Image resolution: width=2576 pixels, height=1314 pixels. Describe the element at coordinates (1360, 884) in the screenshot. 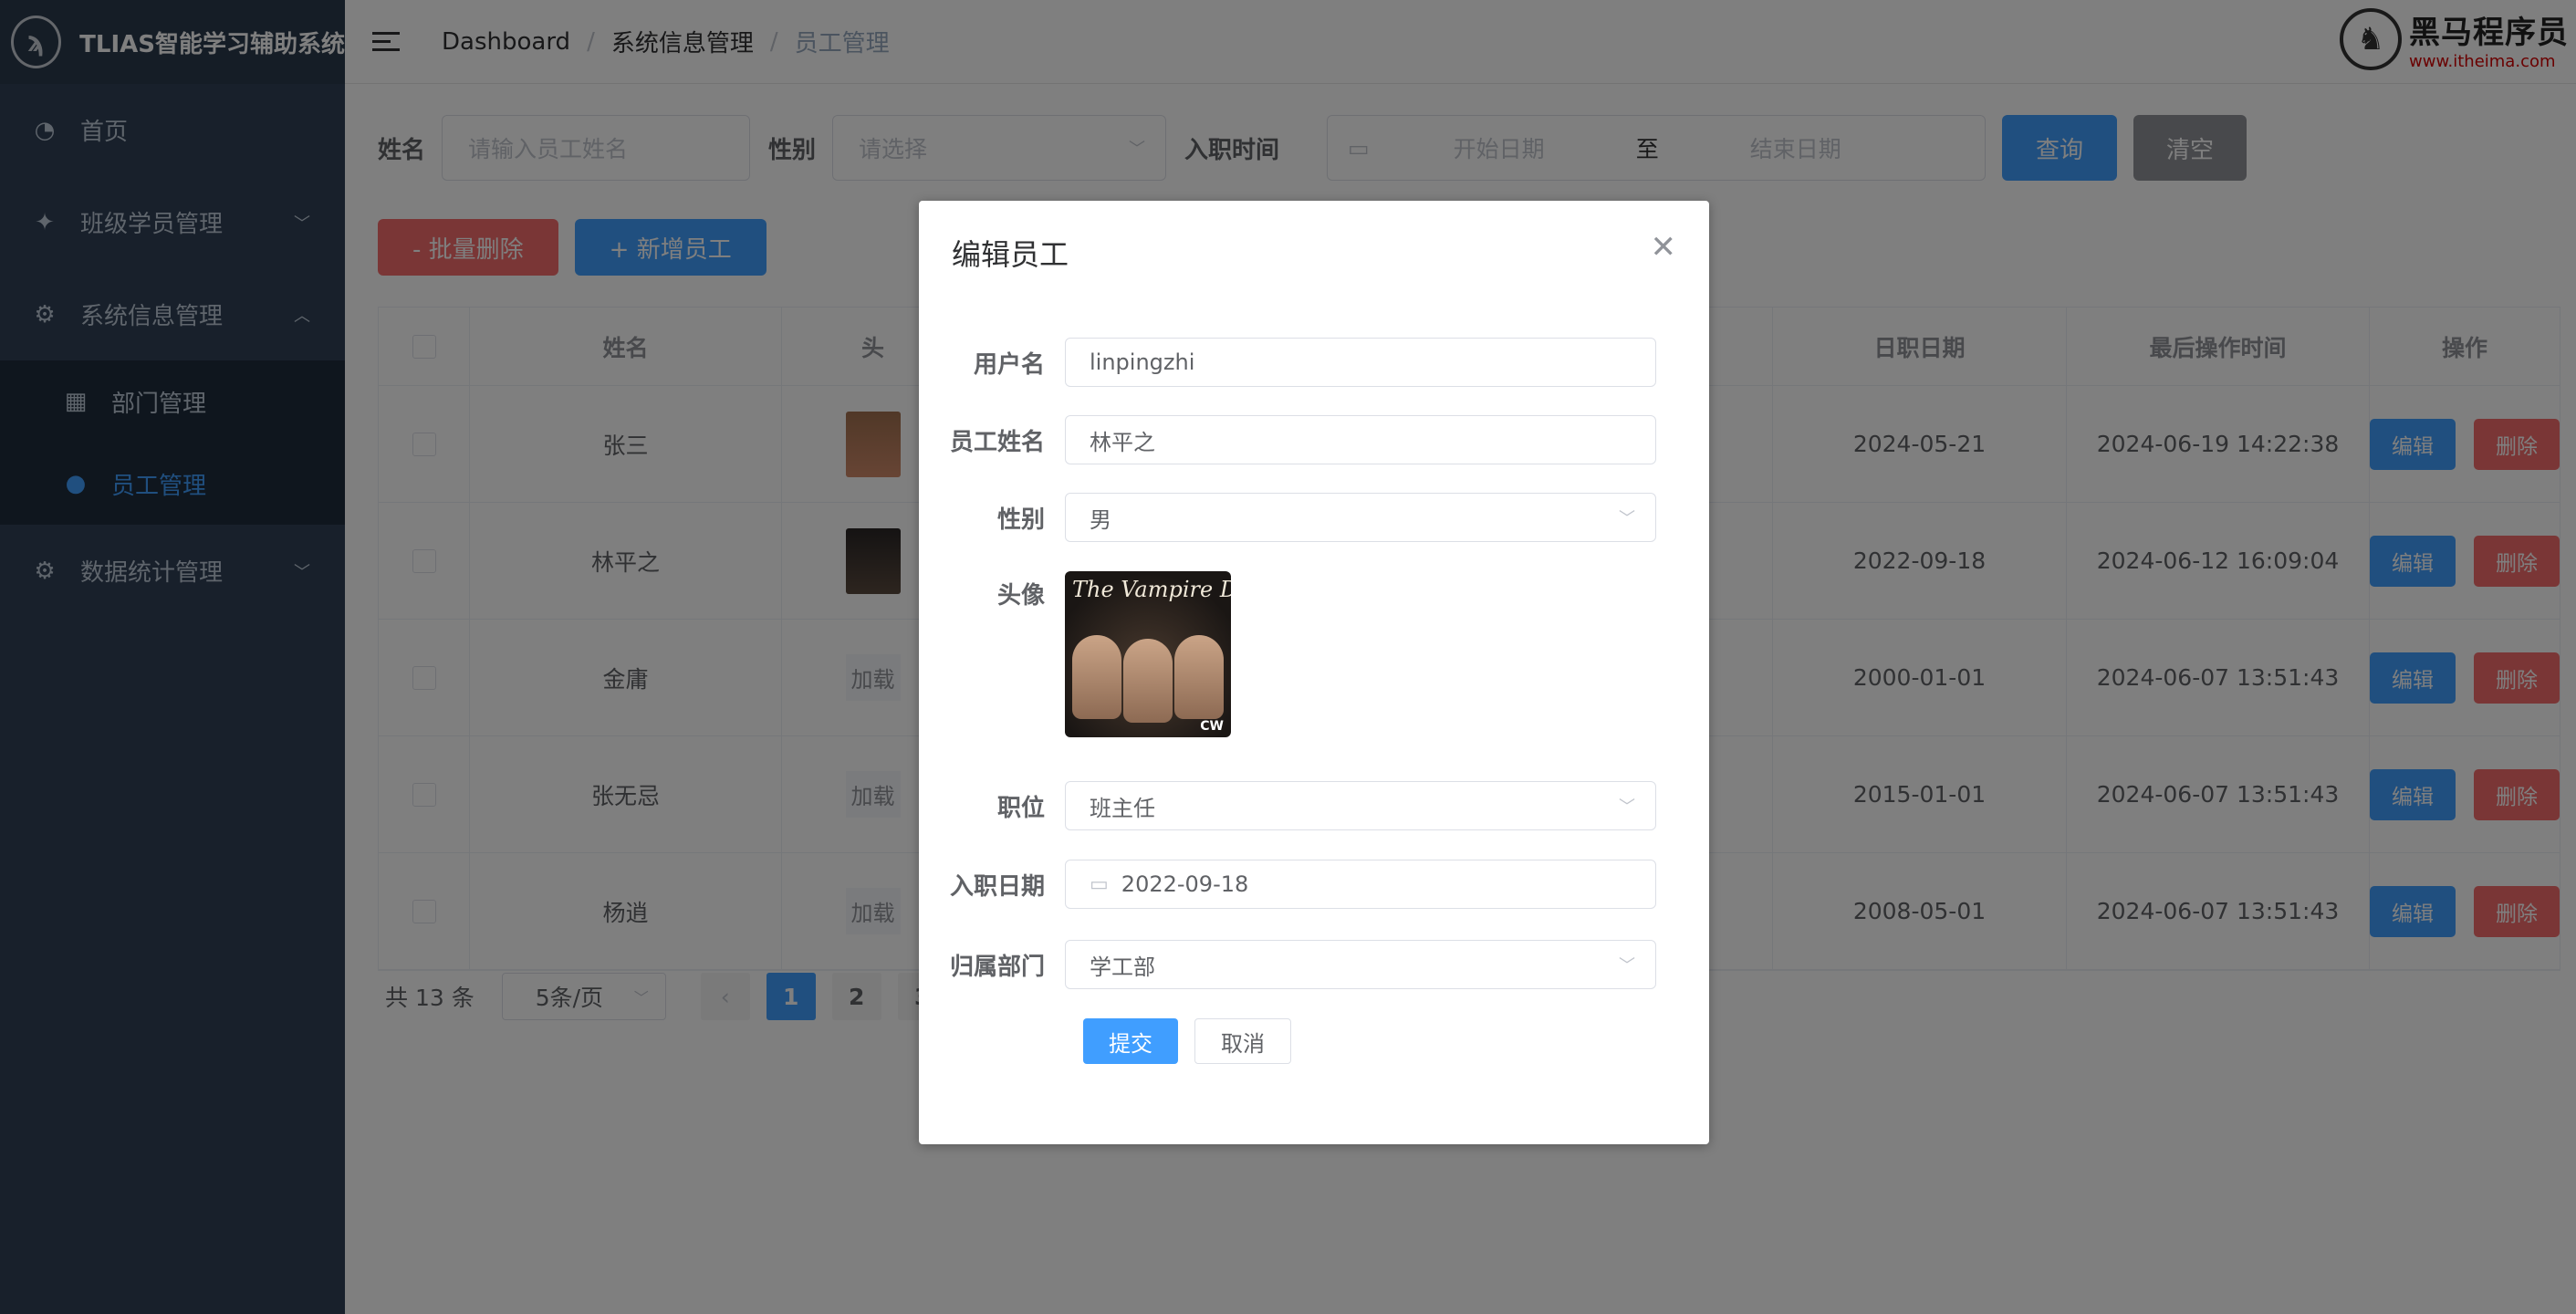

I see `entry-date-picker: ▭ 2022-09-18` at that location.